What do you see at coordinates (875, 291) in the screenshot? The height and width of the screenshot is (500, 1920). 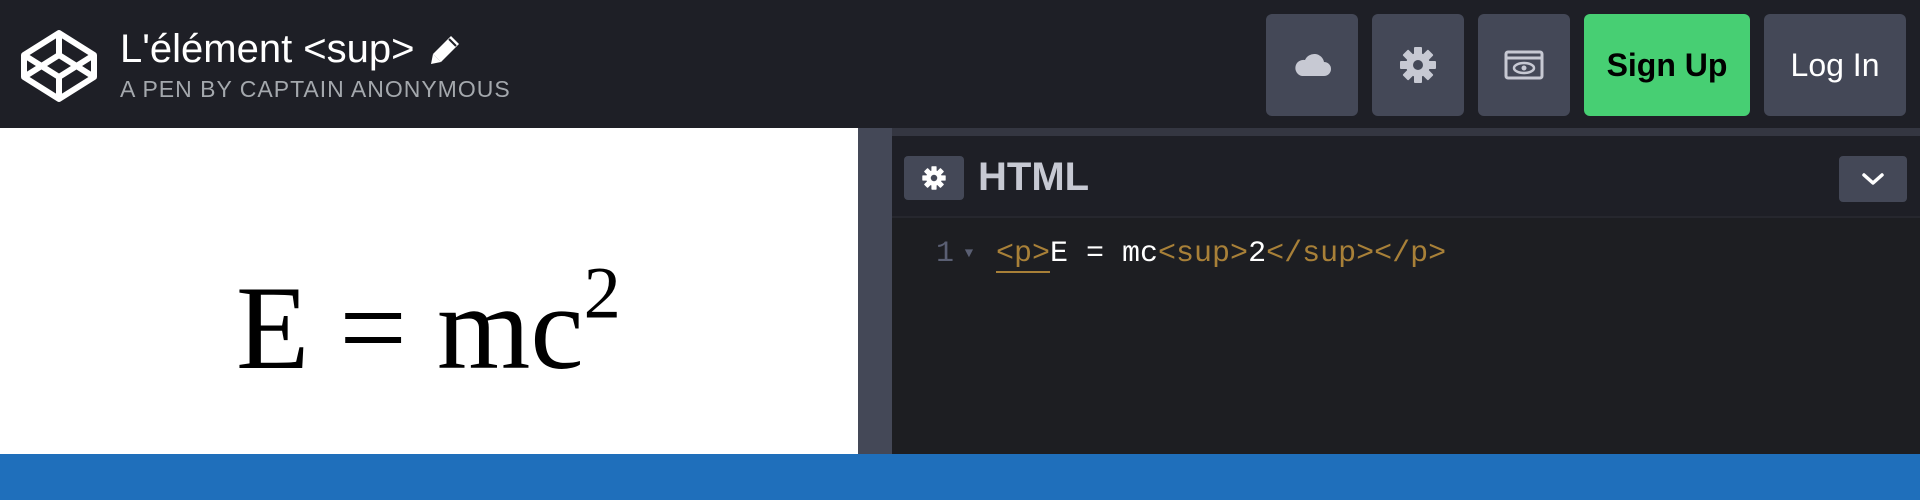 I see `pane-resizer` at bounding box center [875, 291].